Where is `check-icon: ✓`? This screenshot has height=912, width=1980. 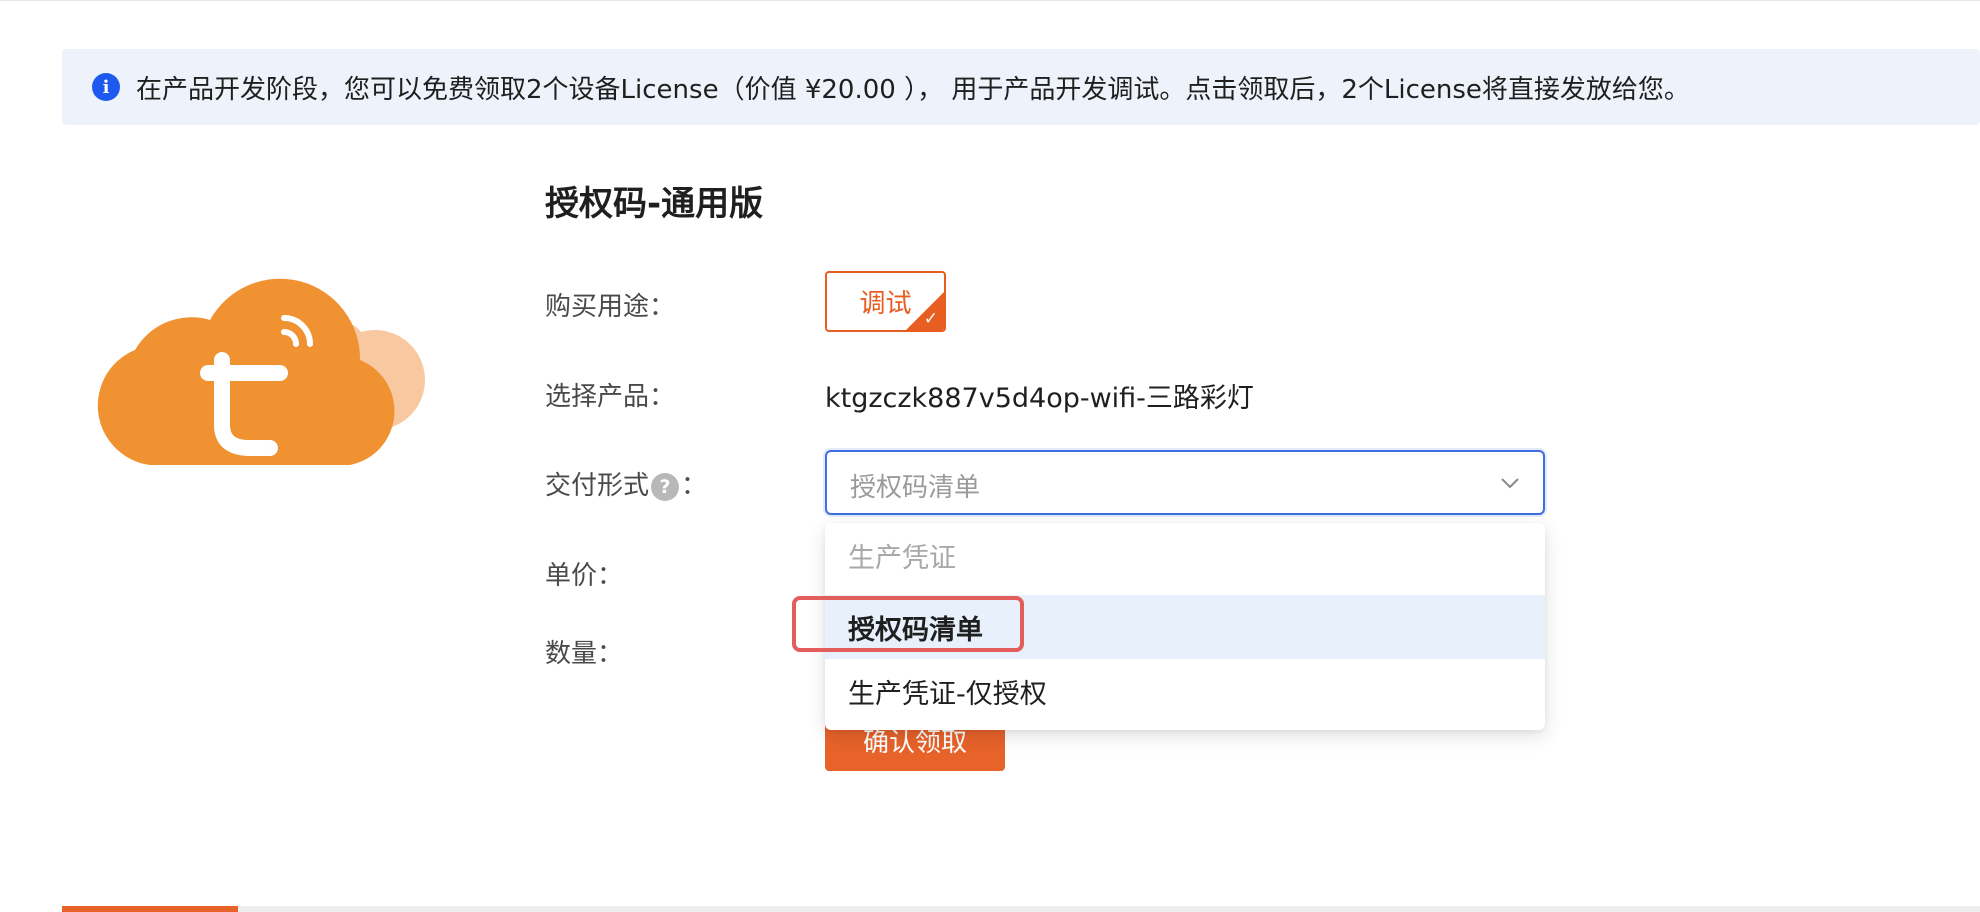
check-icon: ✓ is located at coordinates (930, 319).